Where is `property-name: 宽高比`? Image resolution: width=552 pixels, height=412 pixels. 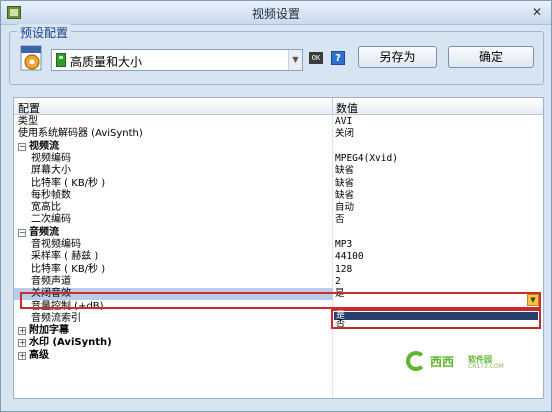
property-name: 宽高比 is located at coordinates (46, 208).